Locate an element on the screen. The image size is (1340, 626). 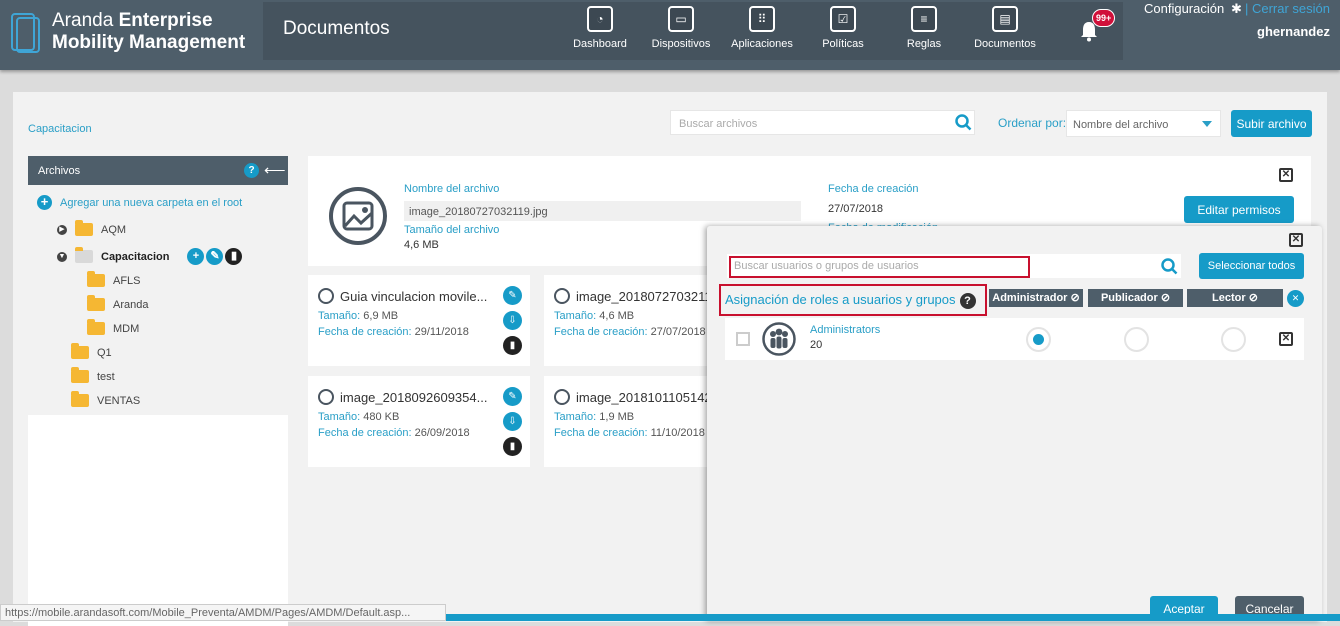
nav-label: Aplicaciones is located at coordinates (762, 44).